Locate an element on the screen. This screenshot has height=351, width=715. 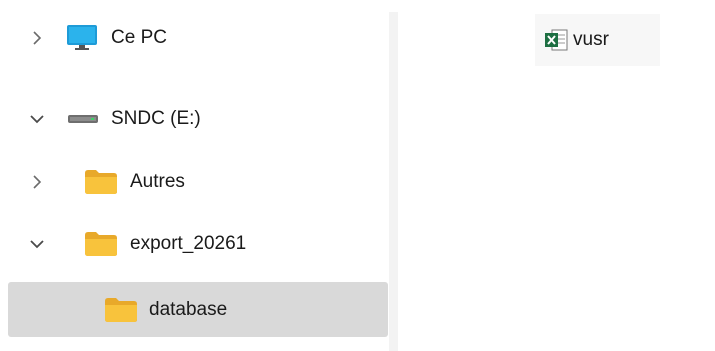
tree-item-sndc-drive: SNDC (E:) is located at coordinates (198, 119).